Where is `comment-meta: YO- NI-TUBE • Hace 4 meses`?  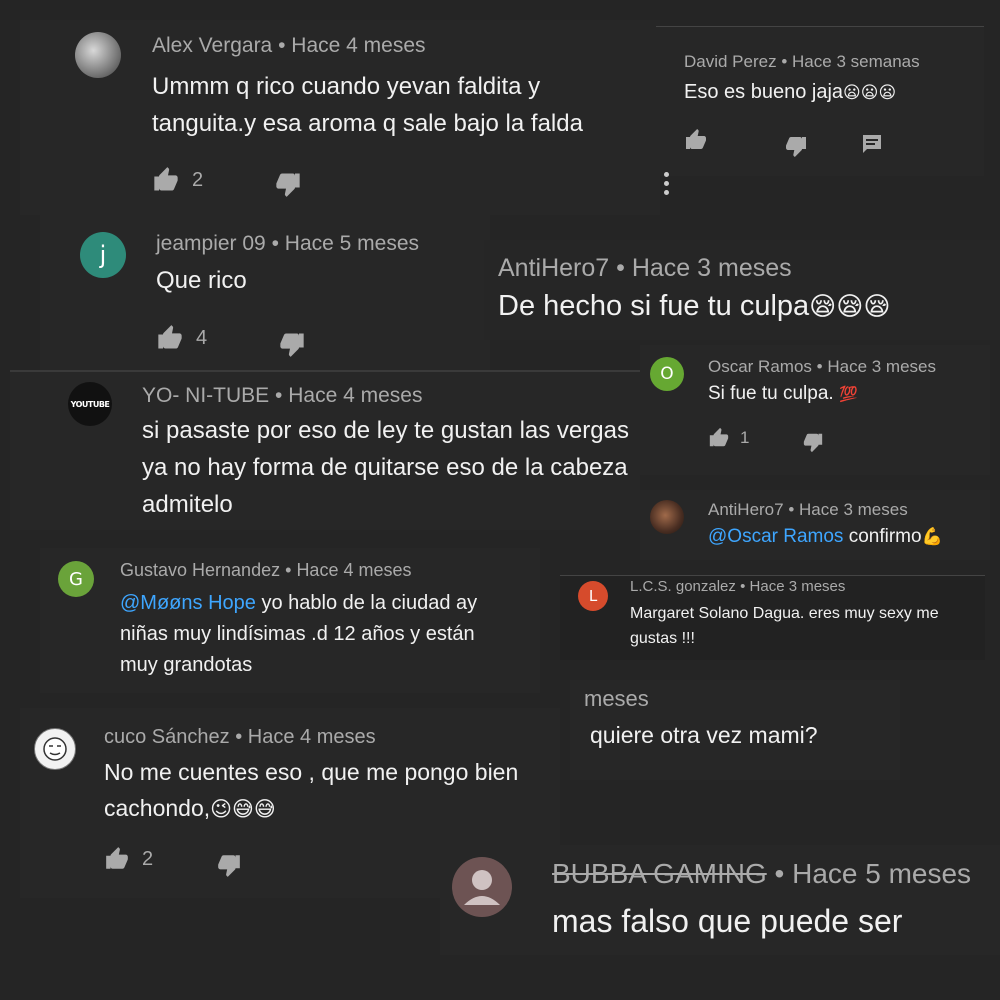 comment-meta: YO- NI-TUBE • Hace 4 meses is located at coordinates (282, 396).